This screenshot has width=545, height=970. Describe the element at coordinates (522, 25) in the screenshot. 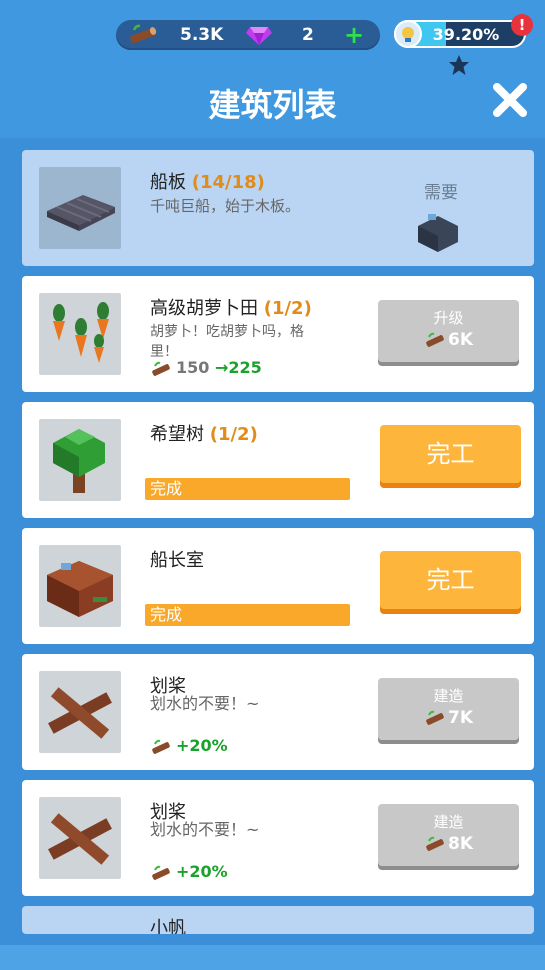

I see `alert-badge: !` at that location.